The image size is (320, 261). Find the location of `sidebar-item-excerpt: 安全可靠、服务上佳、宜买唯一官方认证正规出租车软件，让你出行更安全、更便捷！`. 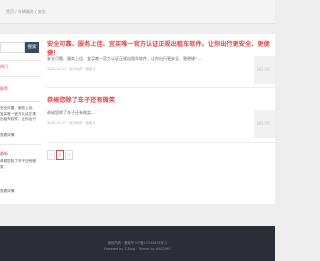

sidebar-item-excerpt: 安全可靠、服务上佳、宜买唯一官方认证正规出租车软件，让你出行更安全、更便捷！ is located at coordinates (18, 114).